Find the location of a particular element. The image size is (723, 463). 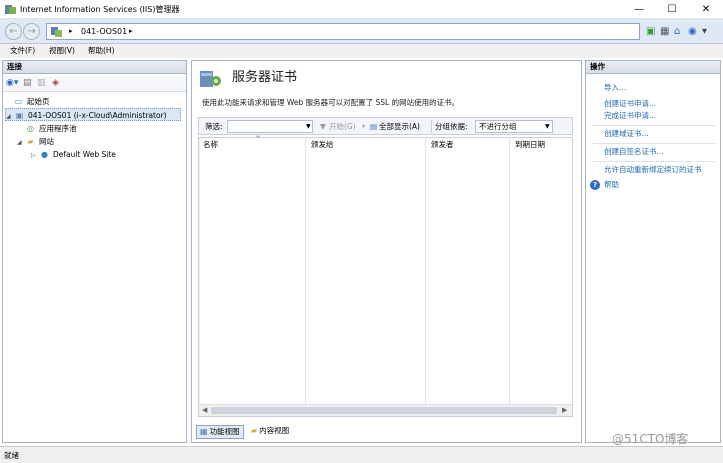

close-button: ✕ is located at coordinates (706, 9).